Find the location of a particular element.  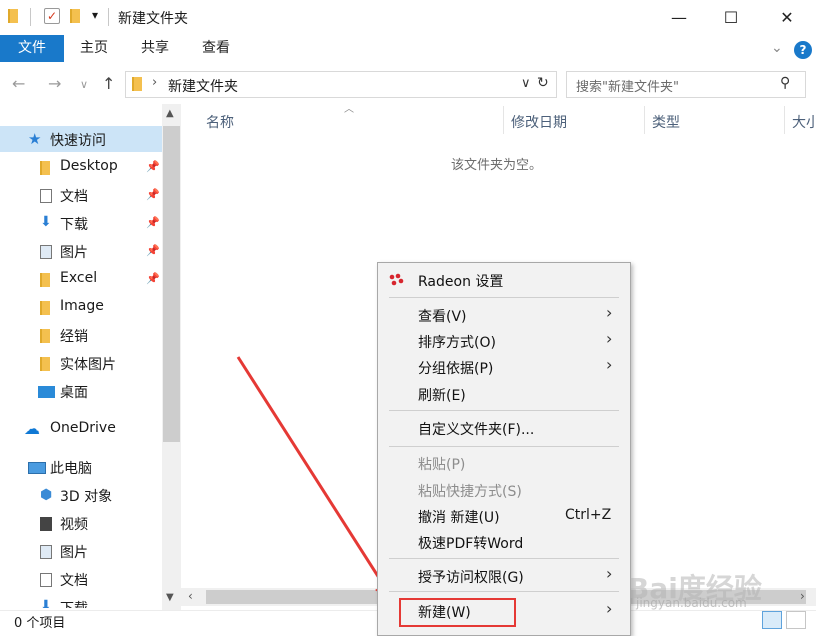

forward-arrow-icon: → is located at coordinates (54, 83).